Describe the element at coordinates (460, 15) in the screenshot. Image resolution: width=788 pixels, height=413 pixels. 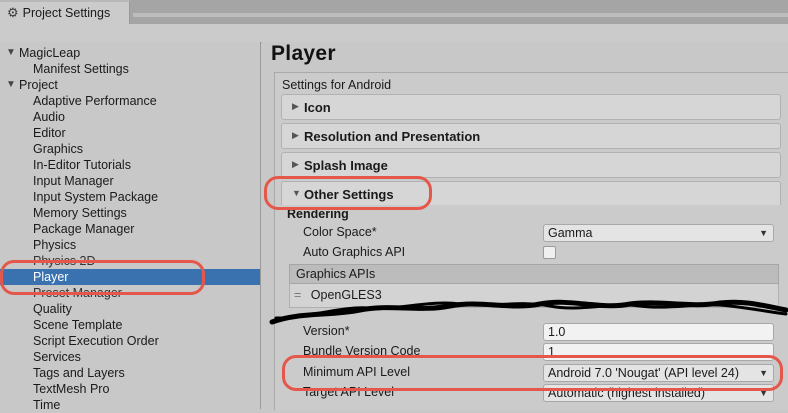
I see `tab-bar-strip` at that location.